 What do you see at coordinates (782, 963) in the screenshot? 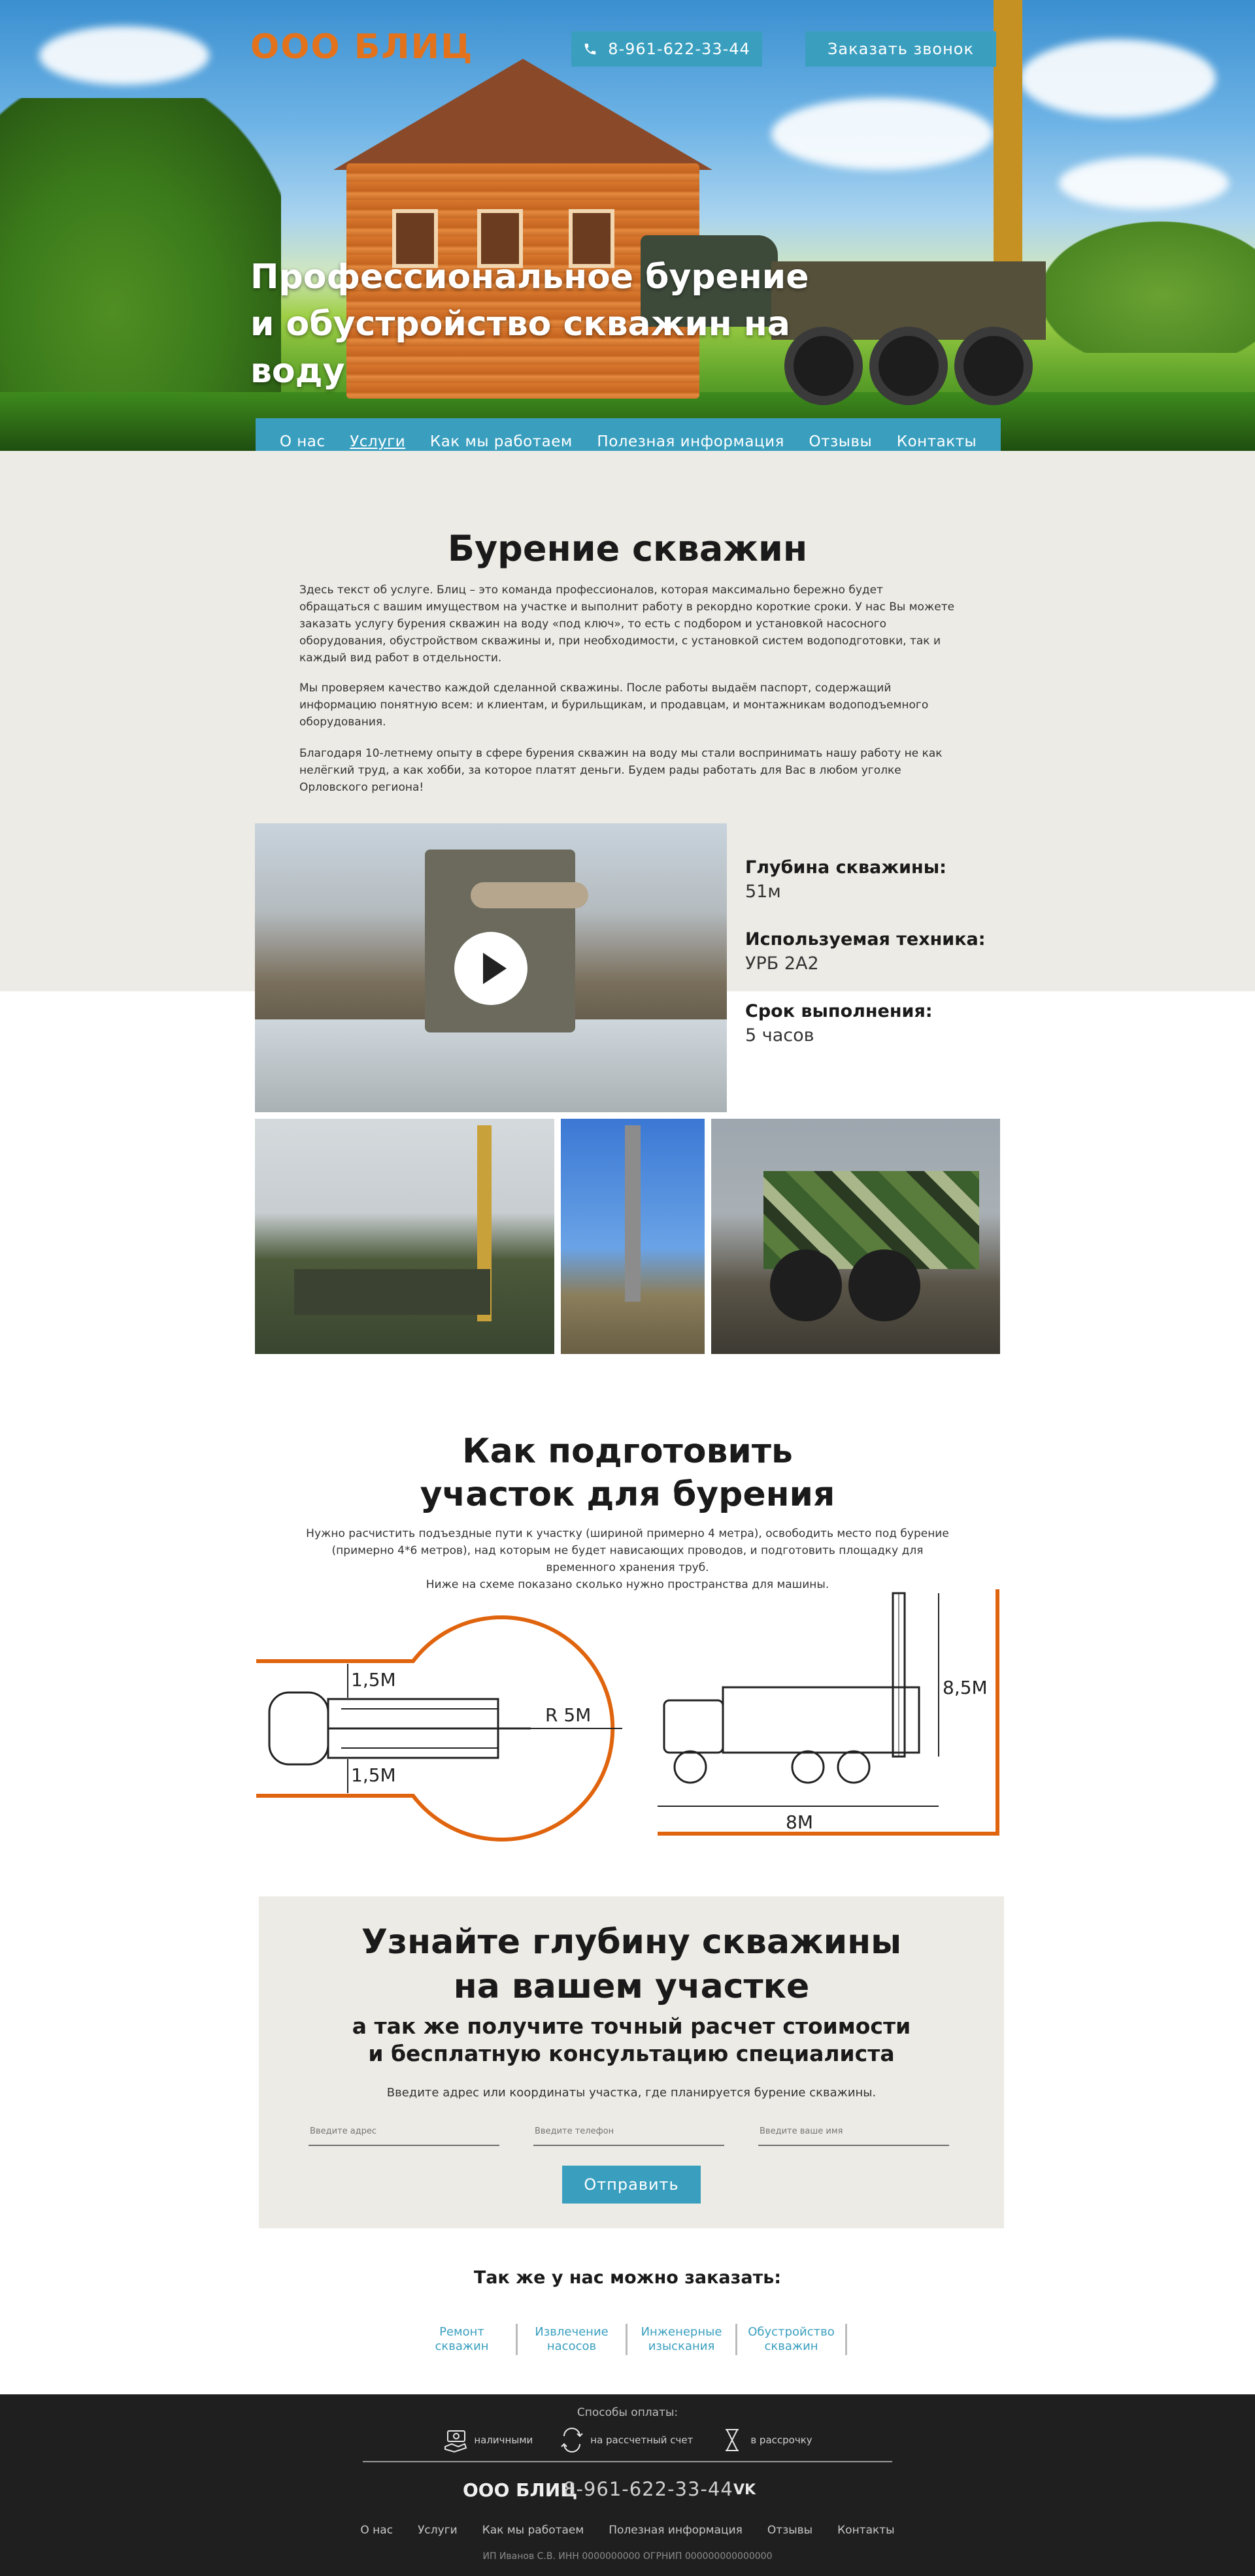
I see `spec-value: УРБ 2А2` at bounding box center [782, 963].